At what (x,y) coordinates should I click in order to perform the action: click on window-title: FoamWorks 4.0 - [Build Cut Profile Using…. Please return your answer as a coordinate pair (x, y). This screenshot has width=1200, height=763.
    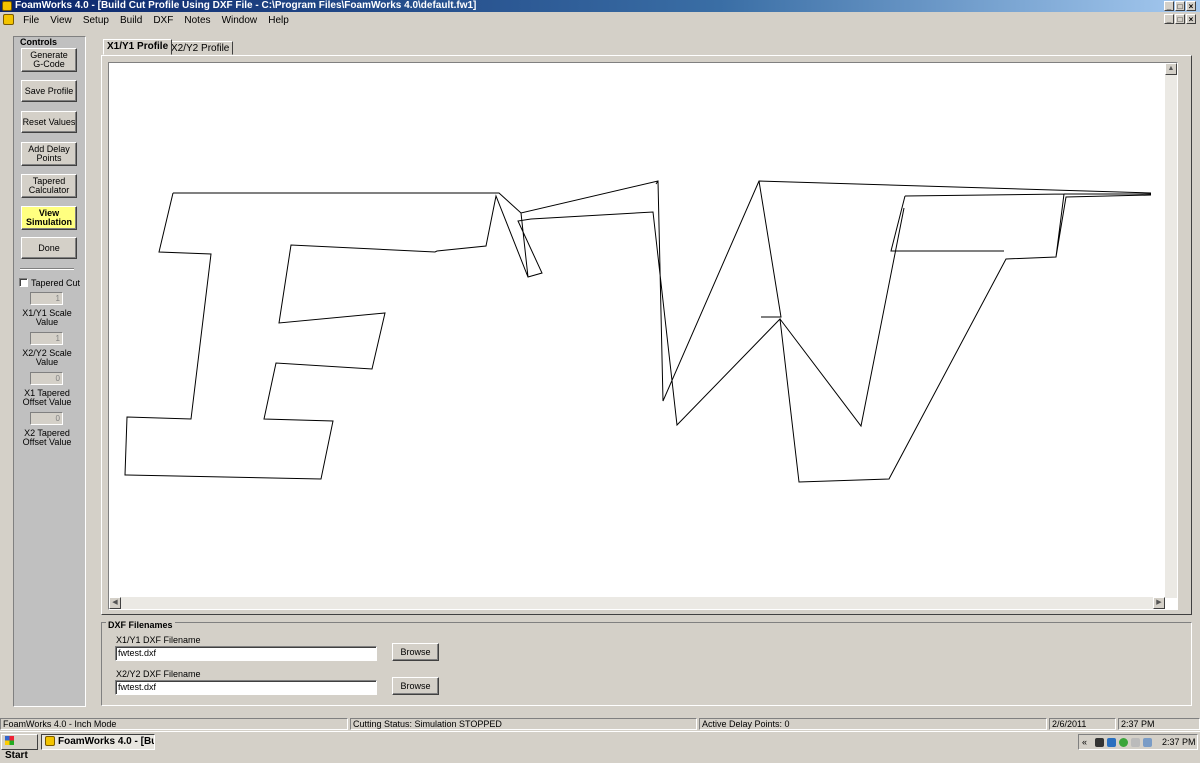
    Looking at the image, I should click on (246, 5).